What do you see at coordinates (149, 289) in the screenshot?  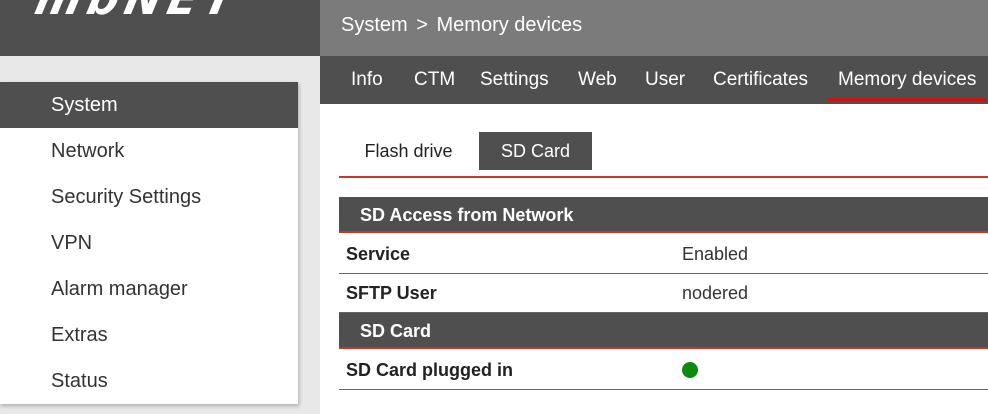 I see `sidebar-item-alarm-manager: Alarm manager` at bounding box center [149, 289].